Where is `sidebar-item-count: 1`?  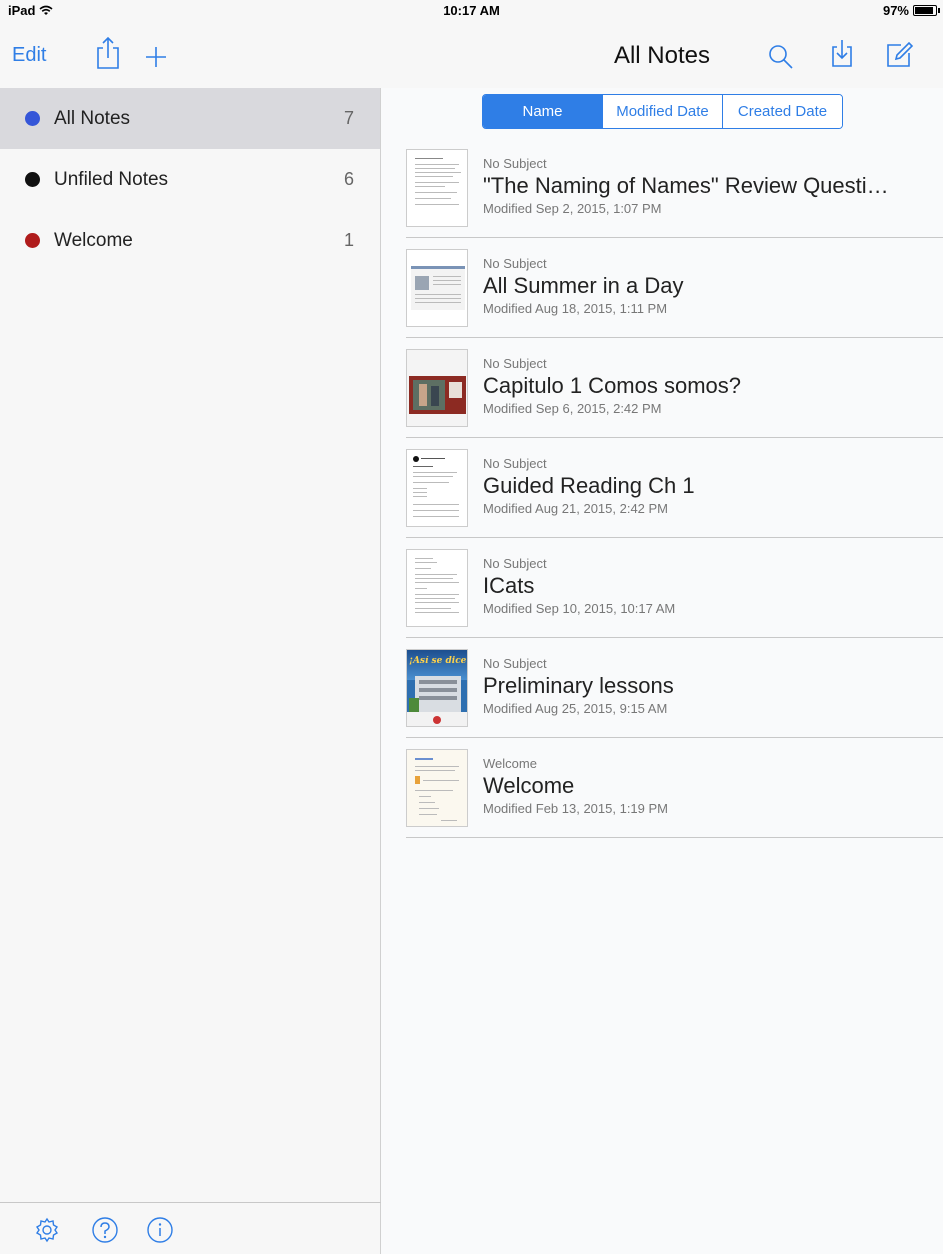
sidebar-item-count: 1 is located at coordinates (348, 240).